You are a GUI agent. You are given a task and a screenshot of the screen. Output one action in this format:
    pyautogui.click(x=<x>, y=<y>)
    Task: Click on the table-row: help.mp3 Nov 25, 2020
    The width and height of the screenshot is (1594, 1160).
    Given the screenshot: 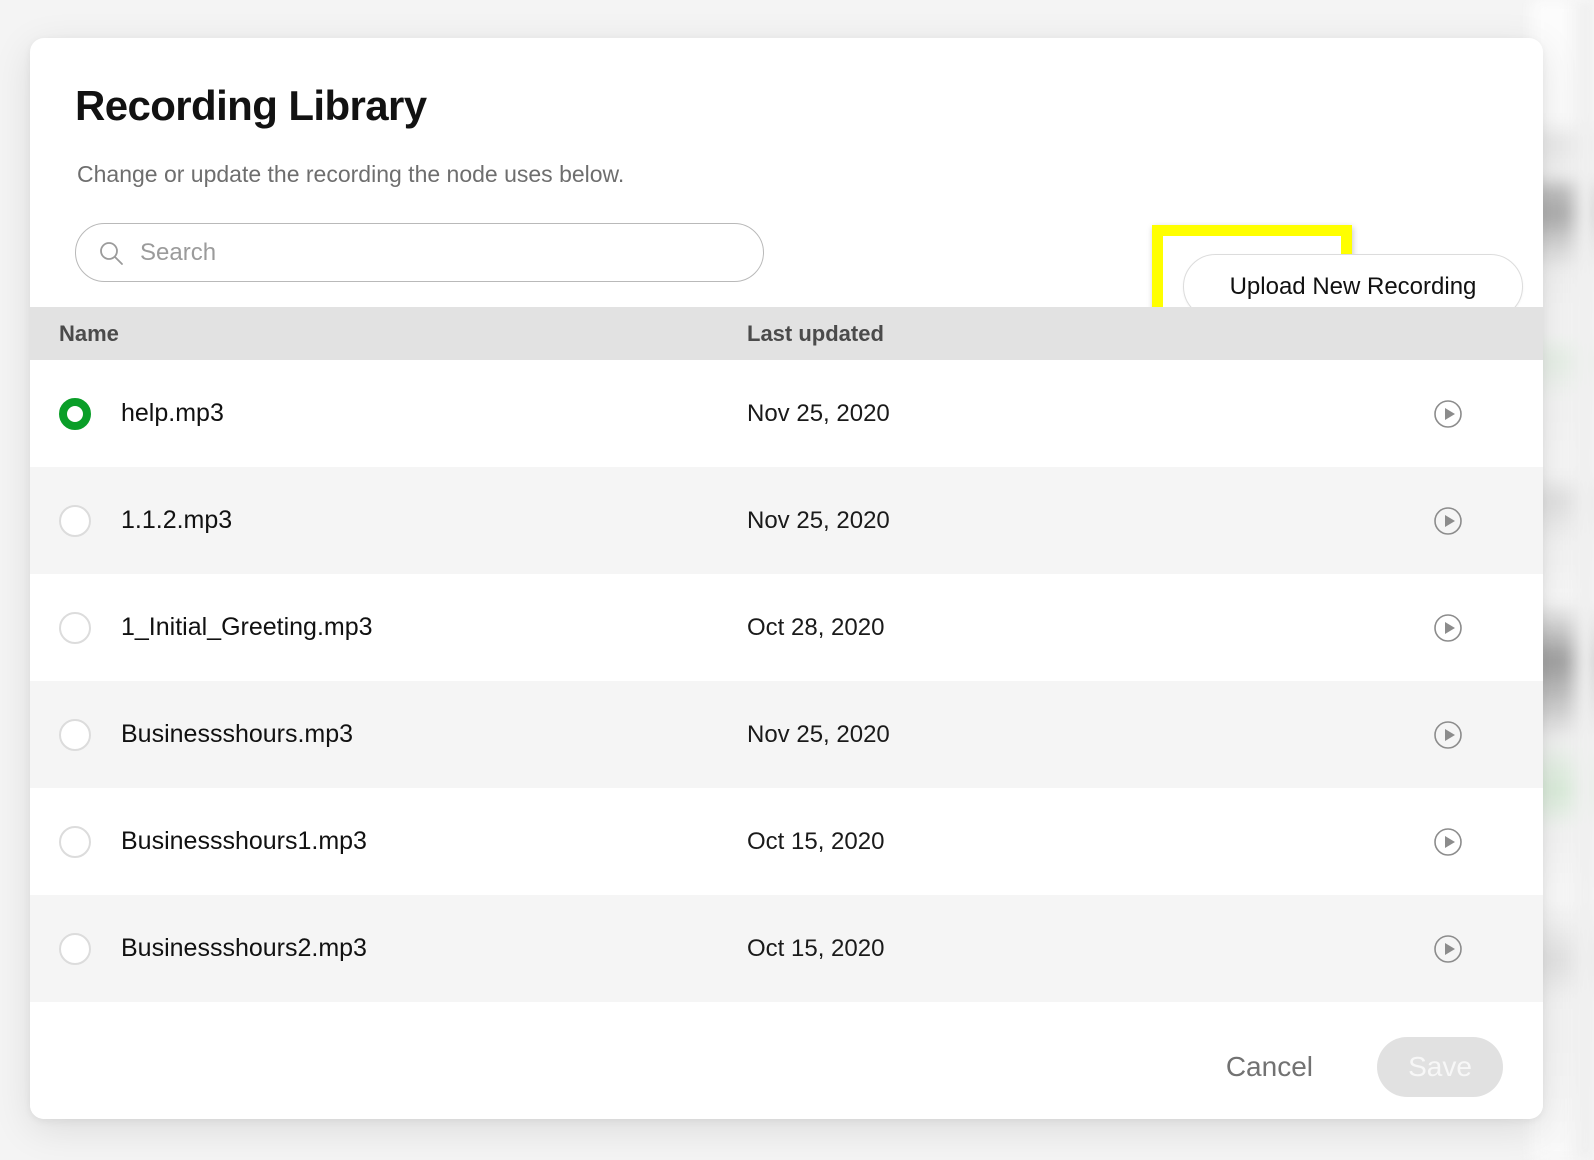 What is the action you would take?
    pyautogui.click(x=786, y=413)
    